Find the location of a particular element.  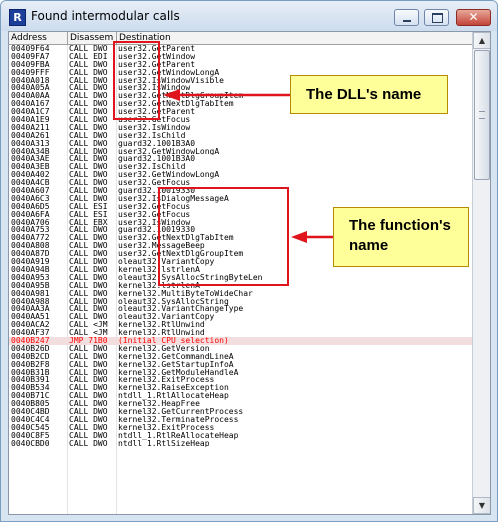

cell-address: 0040A753 is located at coordinates (30, 230).